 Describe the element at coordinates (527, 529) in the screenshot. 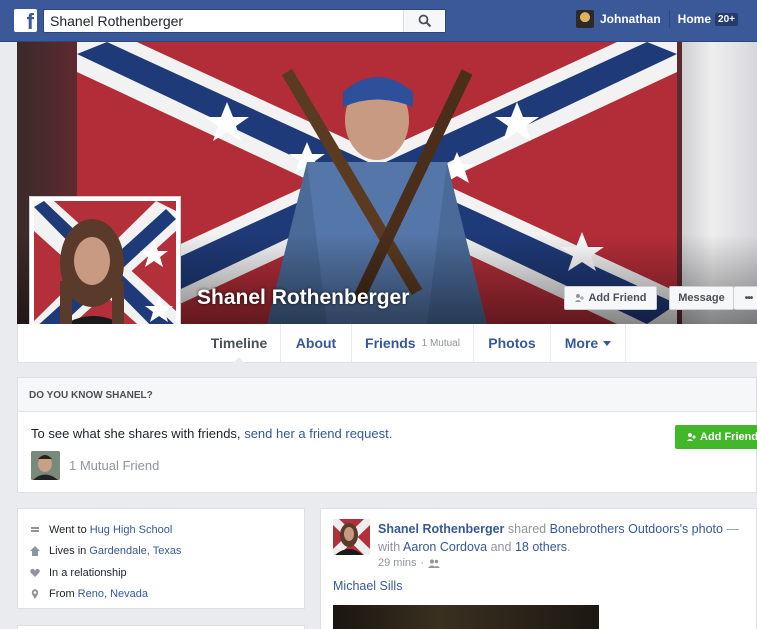

I see `post-shared-text: shared` at that location.